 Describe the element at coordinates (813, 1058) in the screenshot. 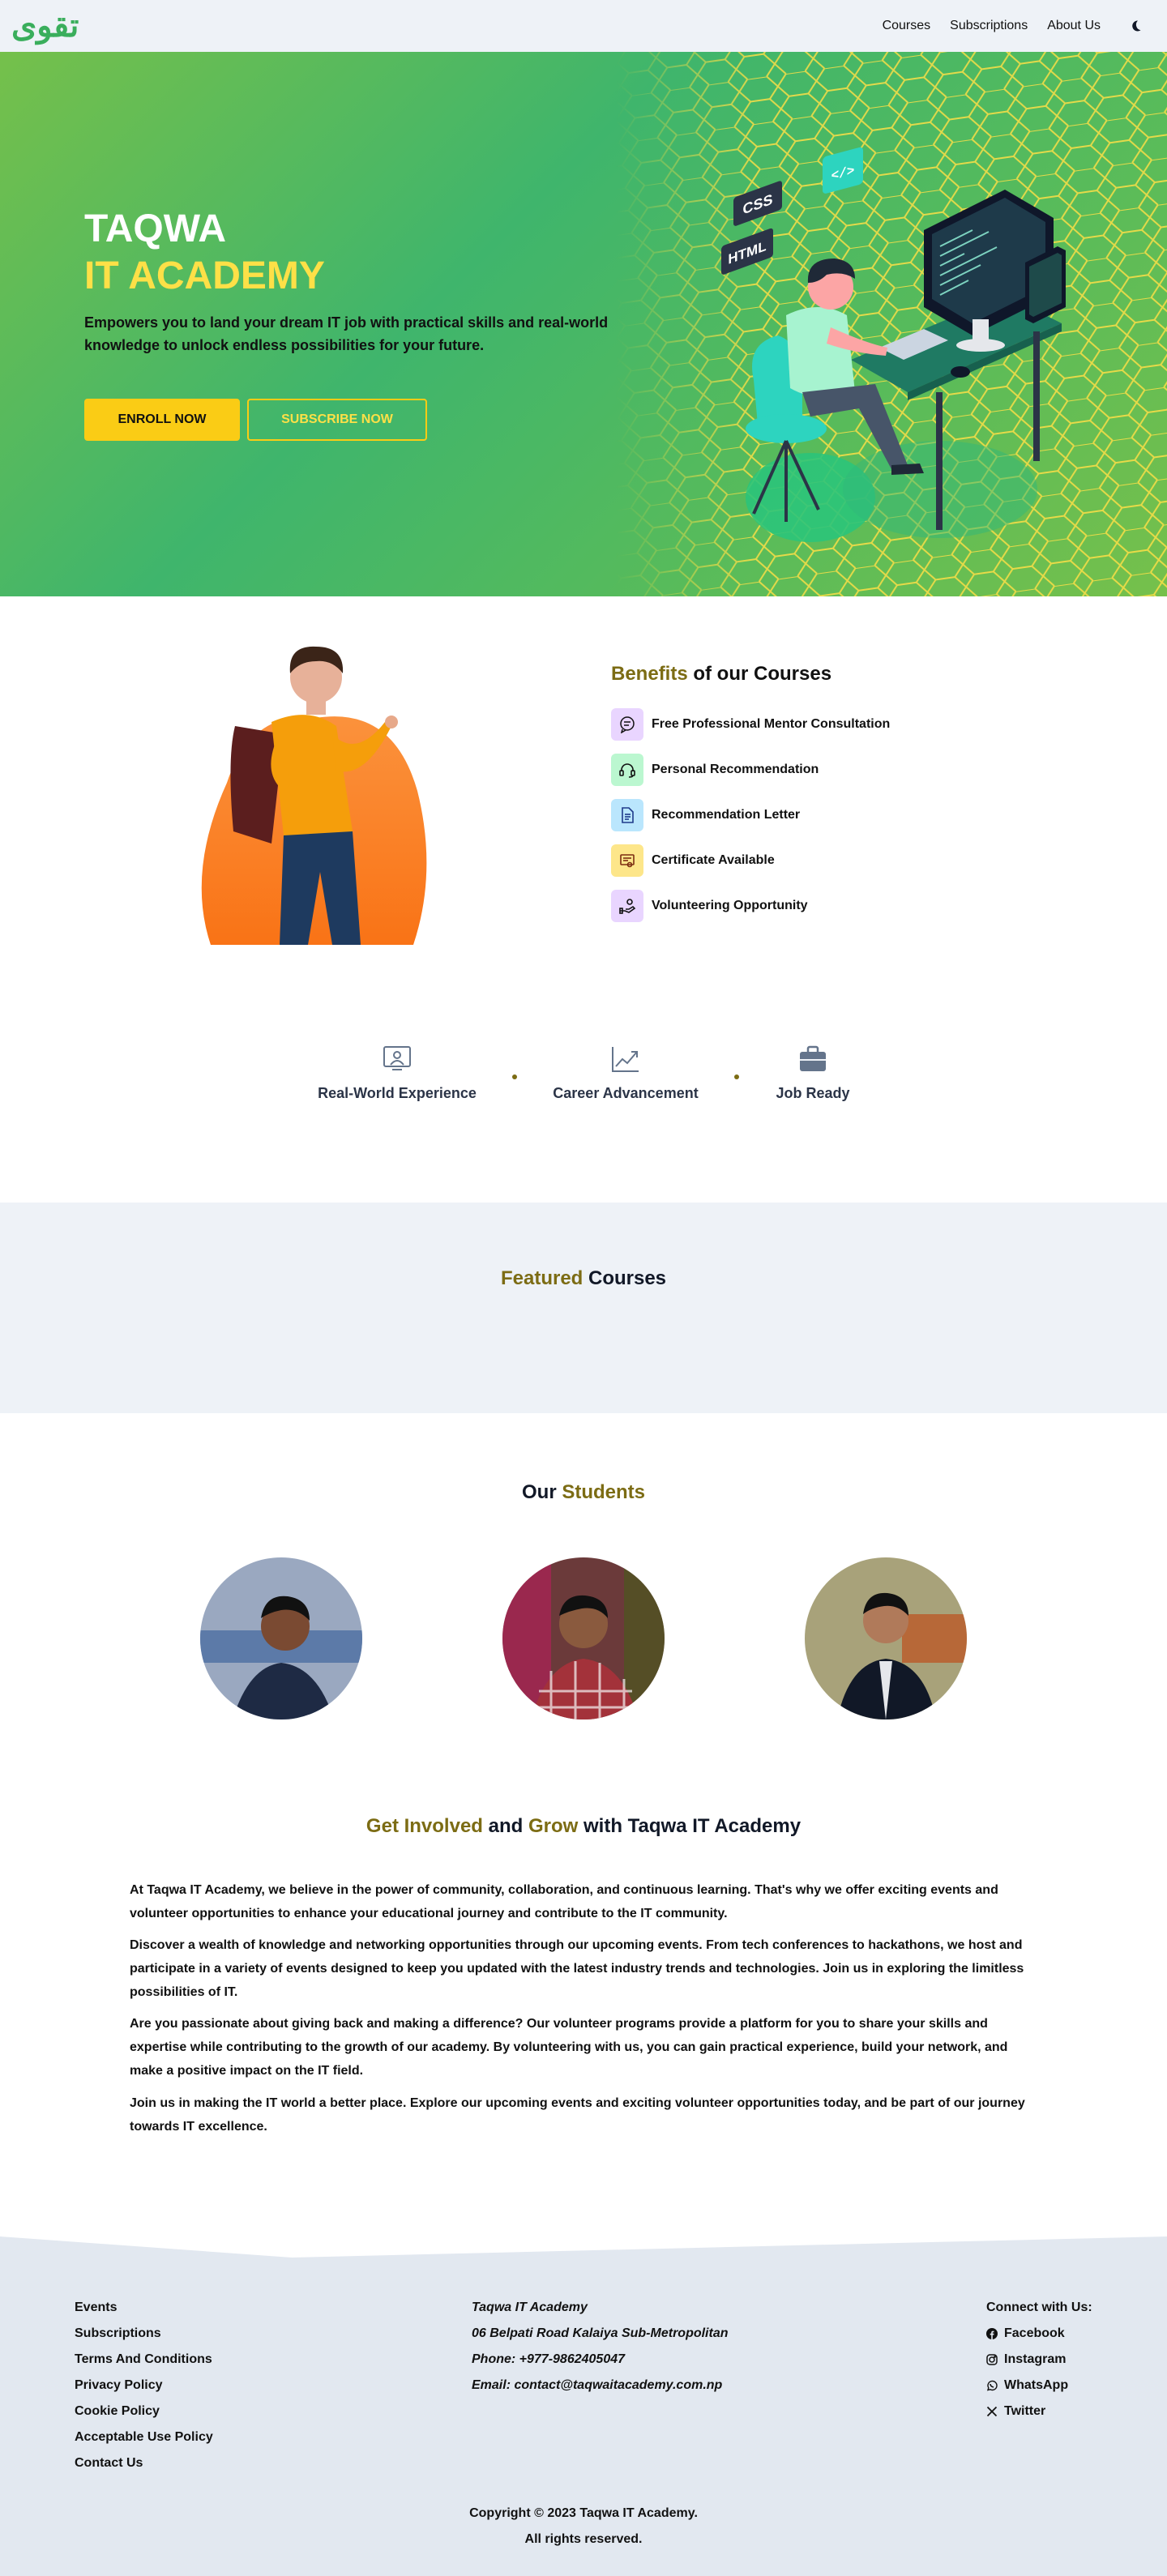

I see `briefcase-icon` at that location.